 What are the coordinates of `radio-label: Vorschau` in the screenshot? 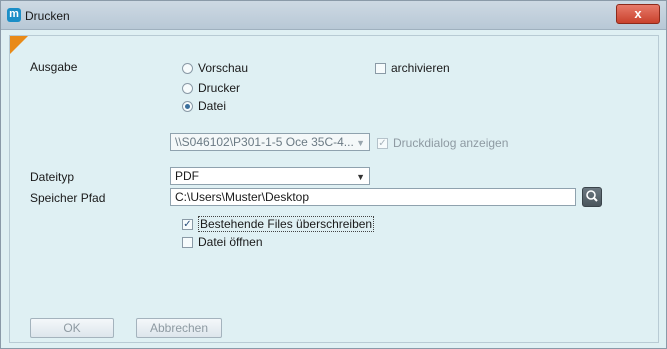 It's located at (223, 68).